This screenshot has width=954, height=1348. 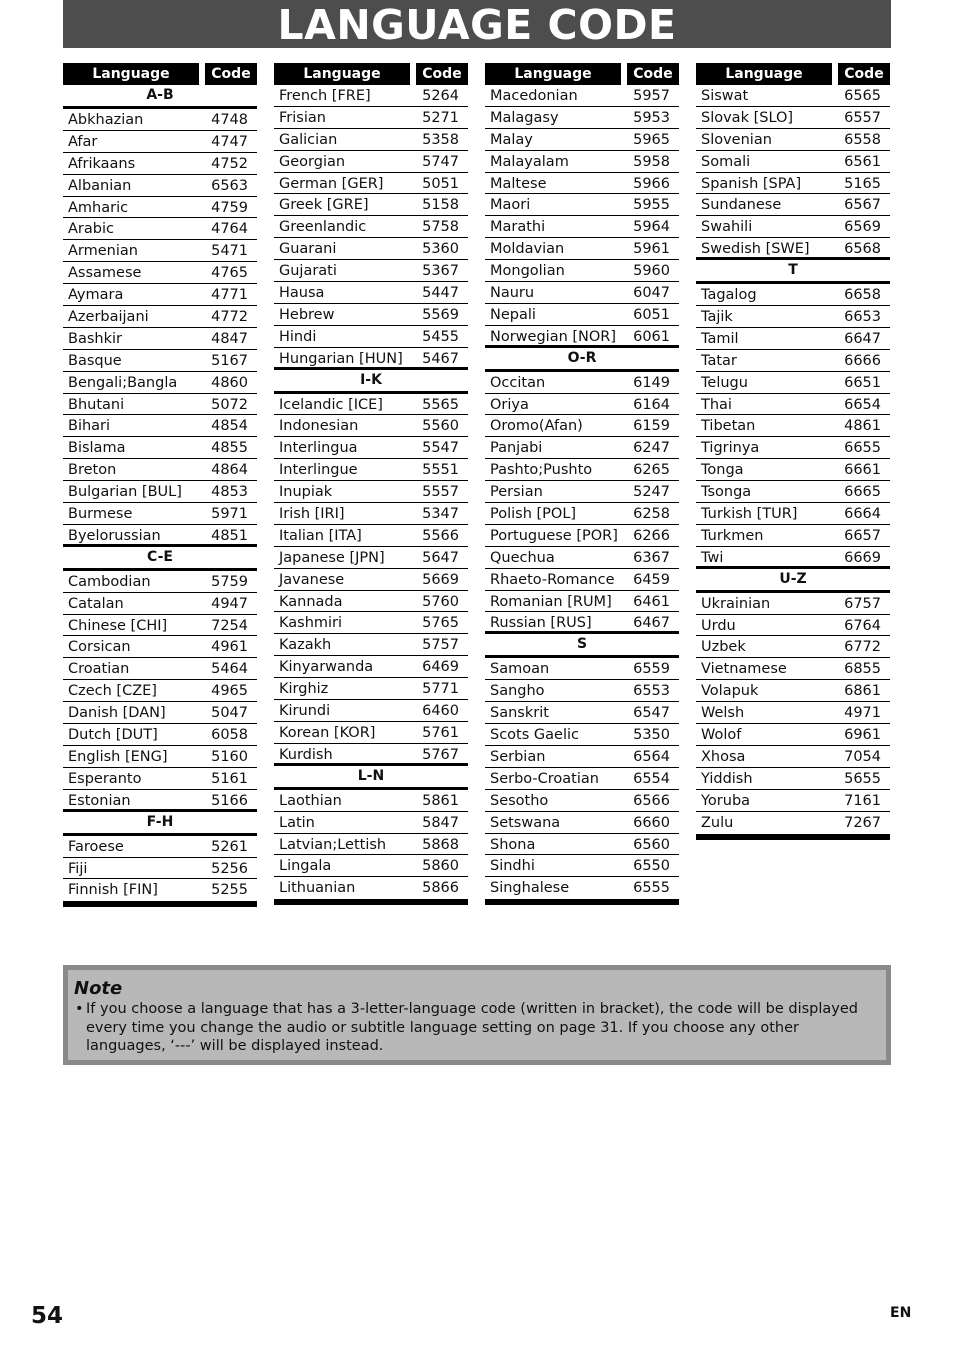 What do you see at coordinates (722, 470) in the screenshot?
I see `language-name: Tonga` at bounding box center [722, 470].